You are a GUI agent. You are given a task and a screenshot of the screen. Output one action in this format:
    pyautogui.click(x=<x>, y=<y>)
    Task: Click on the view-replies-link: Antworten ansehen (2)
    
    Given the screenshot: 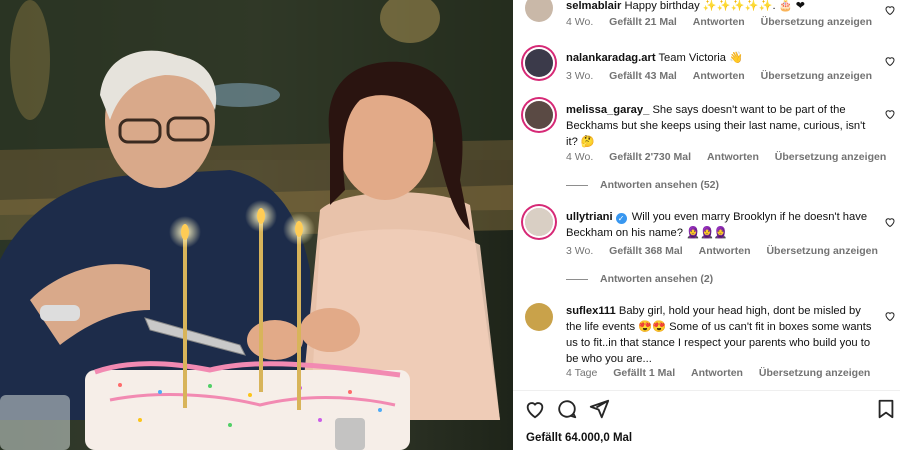 What is the action you would take?
    pyautogui.click(x=639, y=279)
    